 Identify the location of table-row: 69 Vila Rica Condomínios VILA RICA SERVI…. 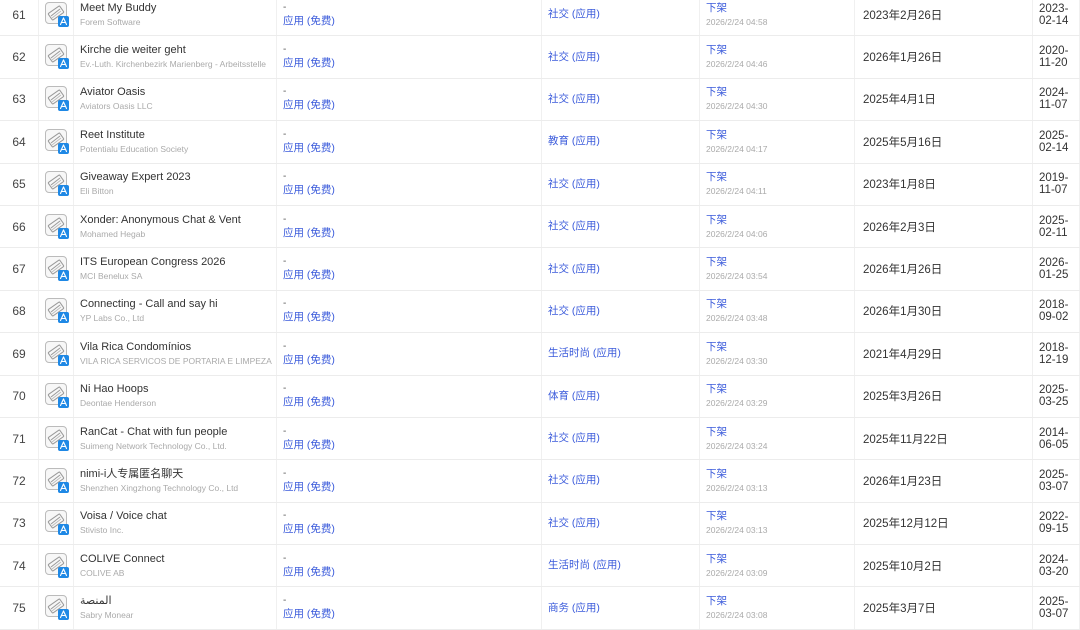
(540, 354).